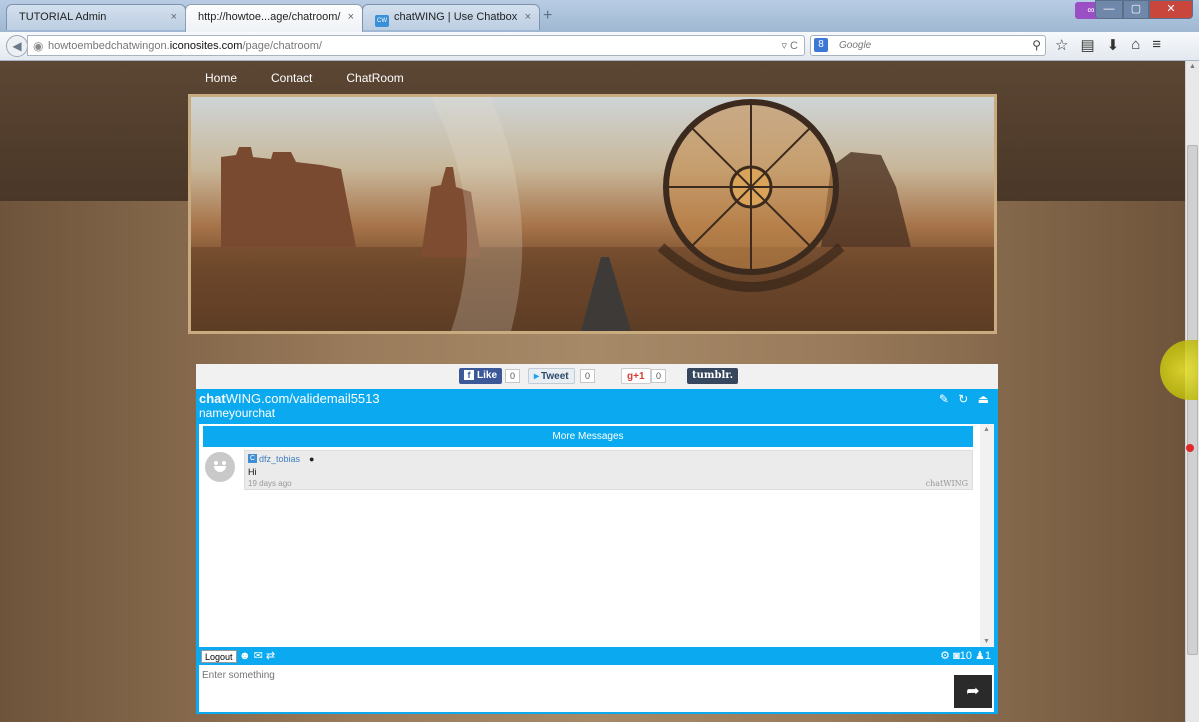 The width and height of the screenshot is (1199, 722). Describe the element at coordinates (311, 459) in the screenshot. I see `reply-bubble-icon: ●` at that location.